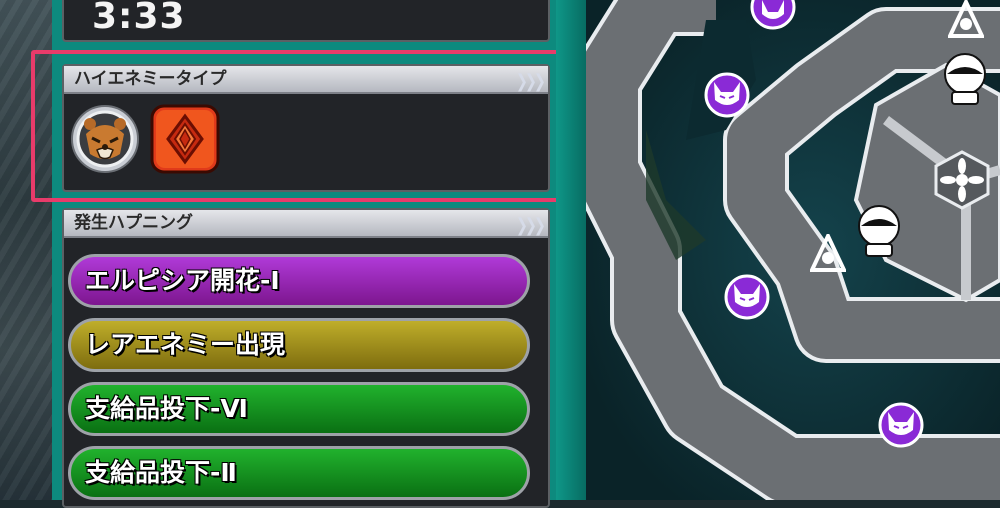  Describe the element at coordinates (530, 225) in the screenshot. I see `chevron-right-icon: ❯ ❯ ❯` at that location.